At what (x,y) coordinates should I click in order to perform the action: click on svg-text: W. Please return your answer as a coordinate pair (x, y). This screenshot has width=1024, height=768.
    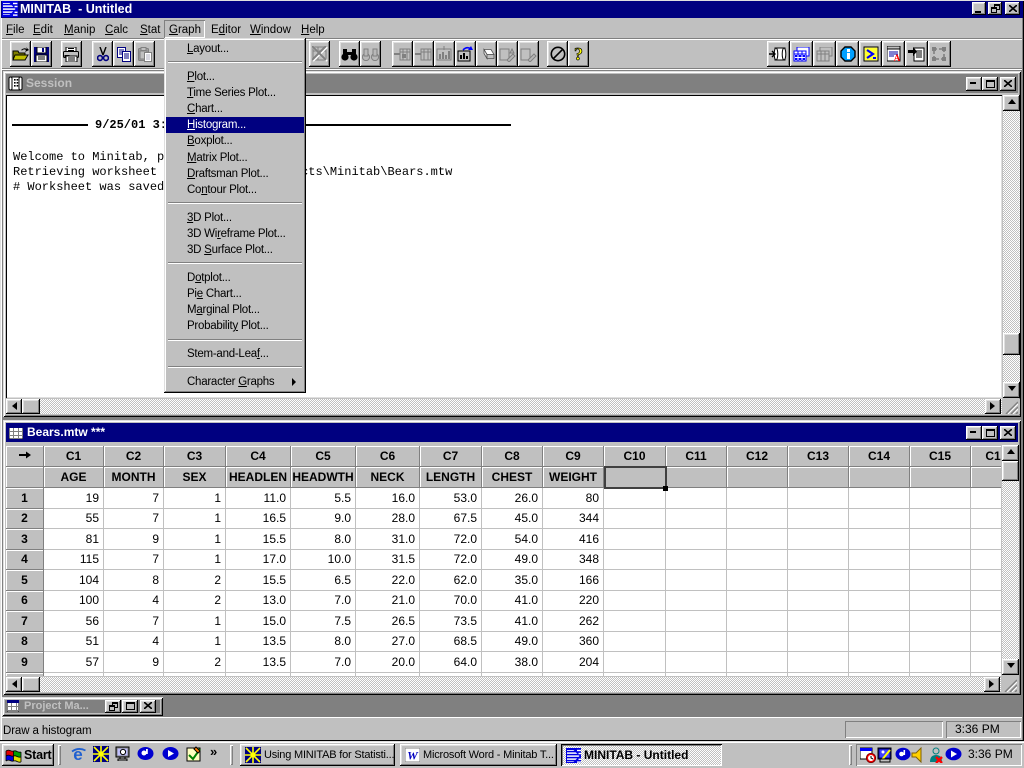
    Looking at the image, I should click on (413, 756).